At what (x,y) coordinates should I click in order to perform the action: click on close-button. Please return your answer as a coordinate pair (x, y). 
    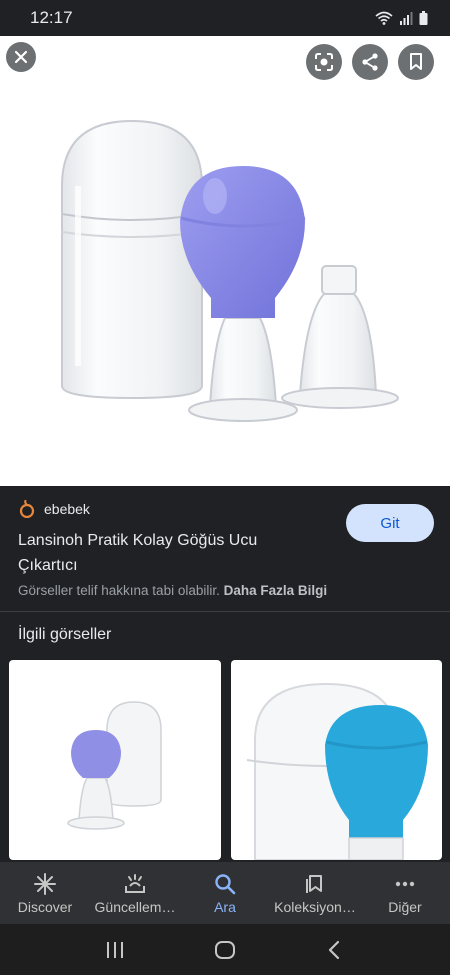
    Looking at the image, I should click on (21, 57).